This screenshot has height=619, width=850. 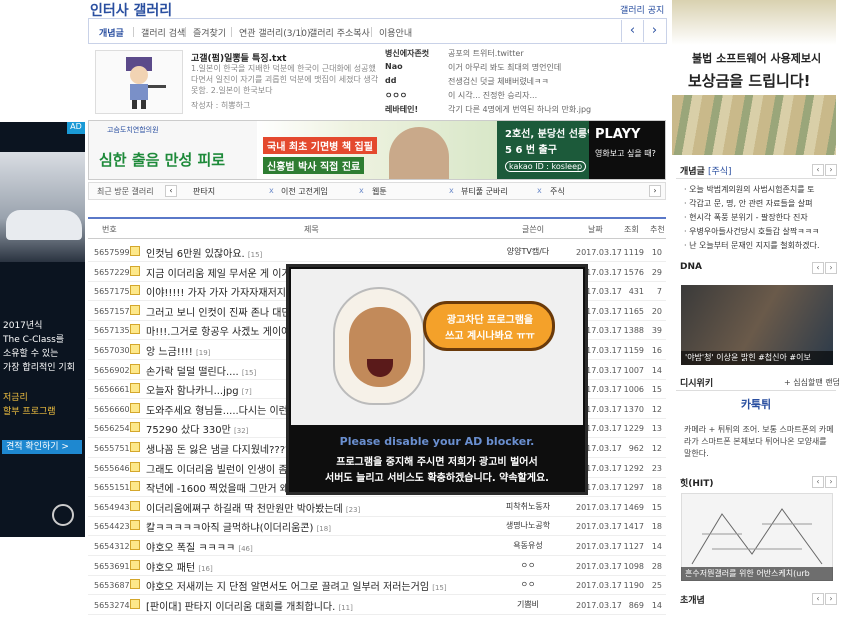 What do you see at coordinates (339, 32) in the screenshot?
I see `tab-copy-address: 갤러리 주소복사` at bounding box center [339, 32].